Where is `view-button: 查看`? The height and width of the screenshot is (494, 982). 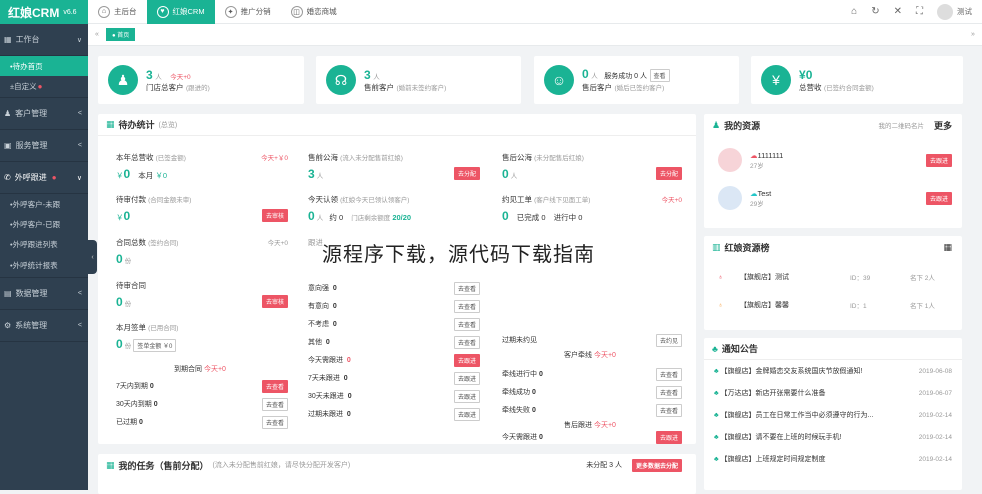
view-button: 查看 is located at coordinates (659, 75).